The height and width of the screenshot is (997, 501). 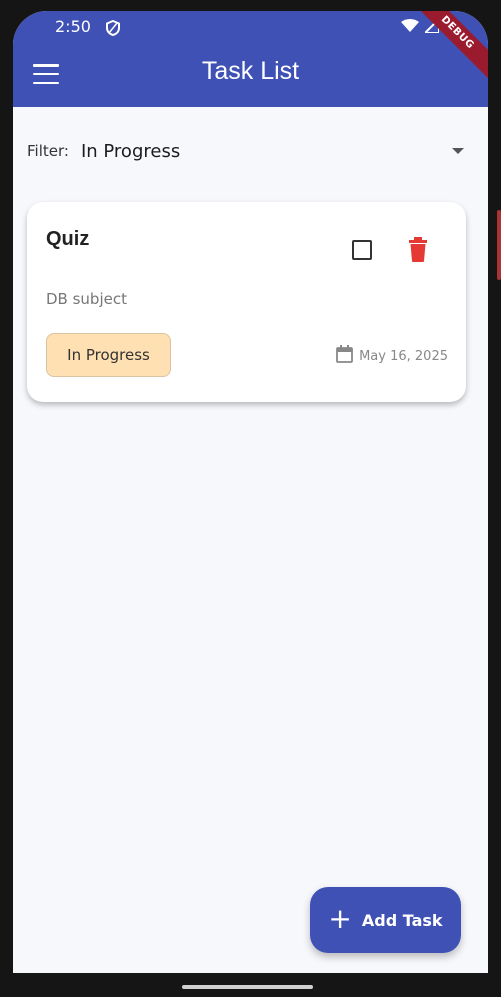 I want to click on filter-label: Filter:, so click(x=48, y=151).